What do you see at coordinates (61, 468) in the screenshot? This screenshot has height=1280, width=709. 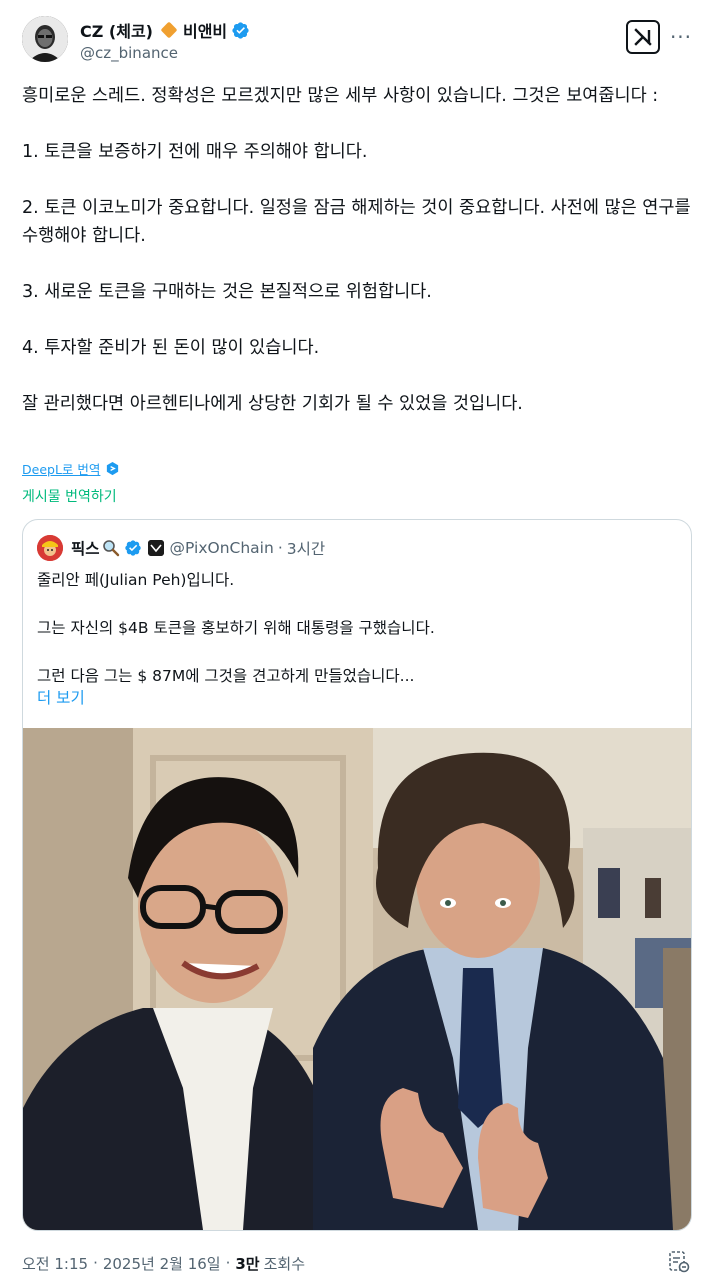 I see `deepl-label: DeepL로 번역` at bounding box center [61, 468].